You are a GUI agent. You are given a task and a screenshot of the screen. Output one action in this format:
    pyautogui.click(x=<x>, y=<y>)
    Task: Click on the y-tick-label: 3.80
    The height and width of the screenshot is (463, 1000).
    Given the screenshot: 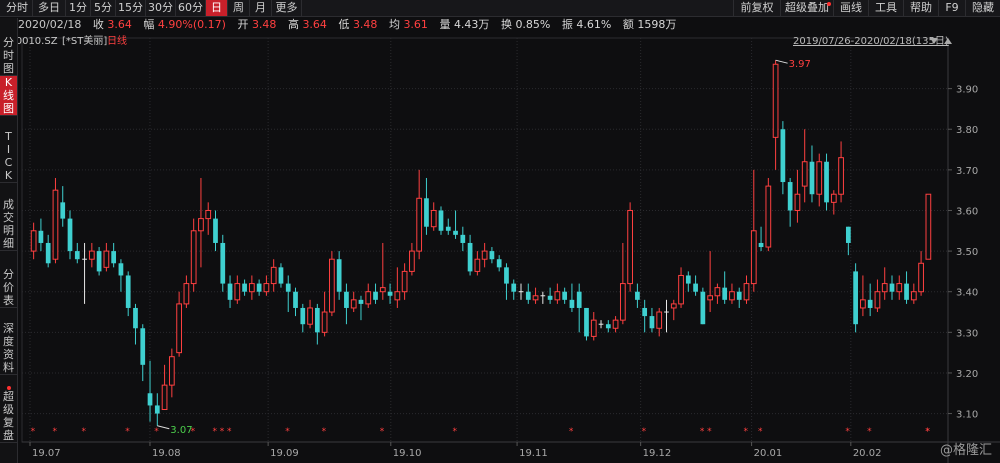 What is the action you would take?
    pyautogui.click(x=967, y=130)
    